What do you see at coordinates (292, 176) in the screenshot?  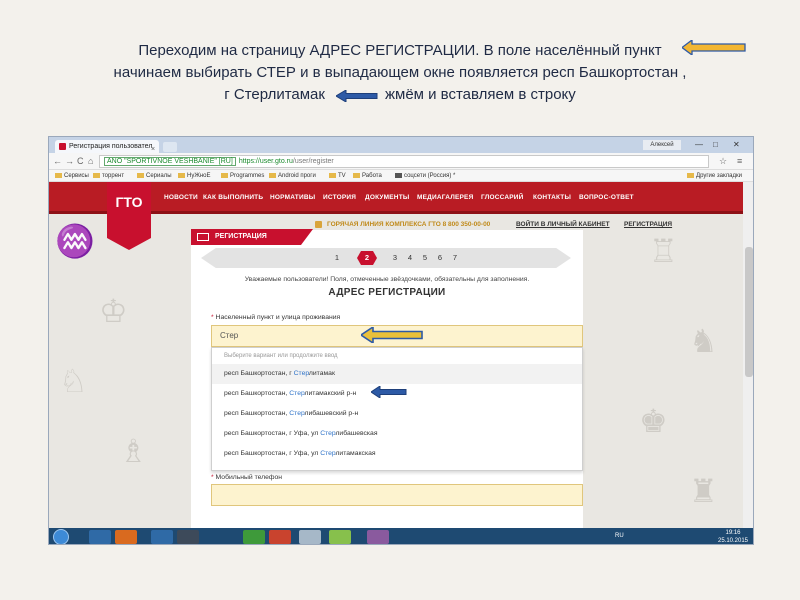 I see `bookmark-item: Android проги` at bounding box center [292, 176].